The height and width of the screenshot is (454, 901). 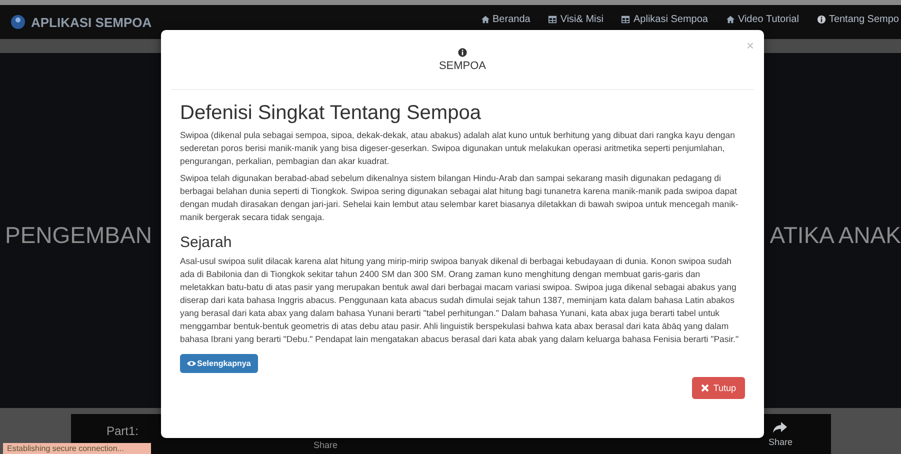 What do you see at coordinates (576, 19) in the screenshot?
I see `nav-link: Visi& Misi` at bounding box center [576, 19].